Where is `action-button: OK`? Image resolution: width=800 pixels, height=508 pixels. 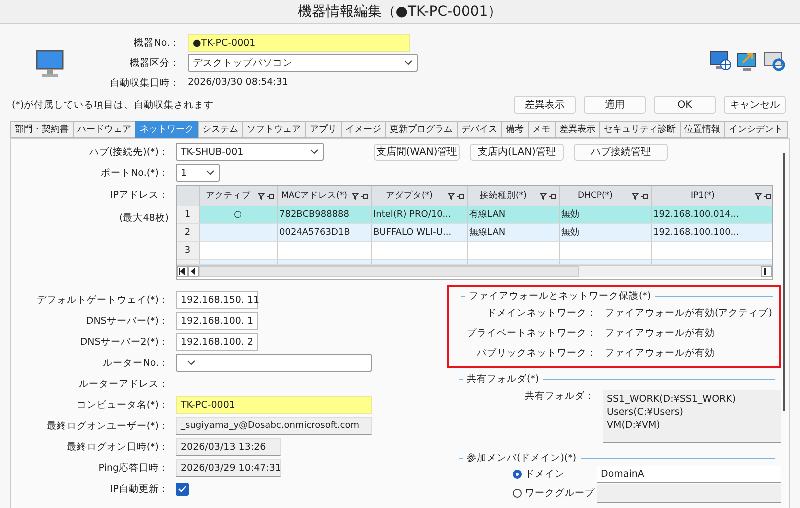 action-button: OK is located at coordinates (685, 105).